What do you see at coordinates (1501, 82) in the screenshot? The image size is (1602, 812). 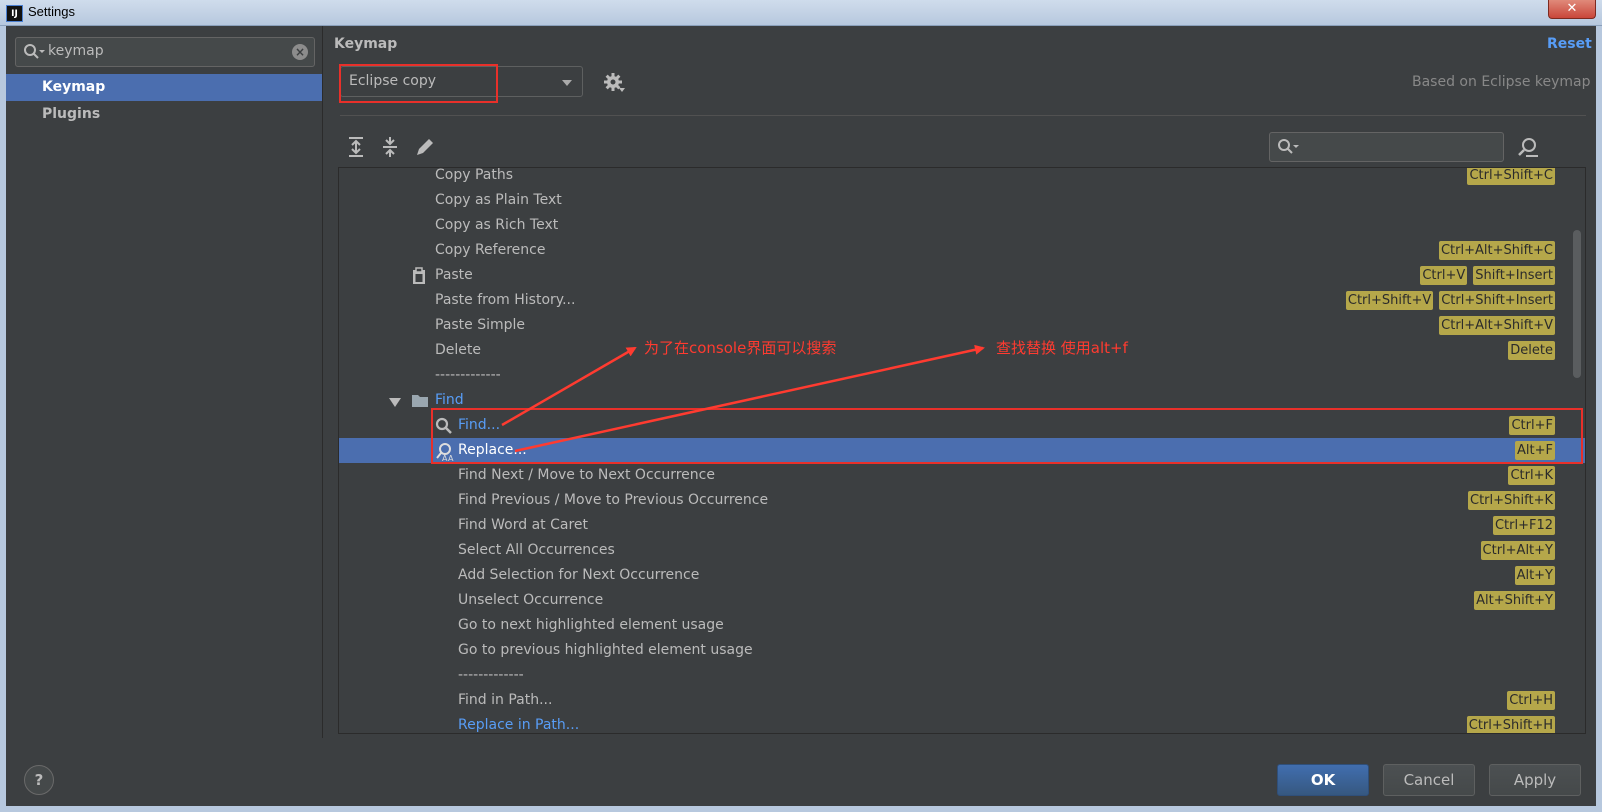 I see `based-on-label: Based on Eclipse keymap` at bounding box center [1501, 82].